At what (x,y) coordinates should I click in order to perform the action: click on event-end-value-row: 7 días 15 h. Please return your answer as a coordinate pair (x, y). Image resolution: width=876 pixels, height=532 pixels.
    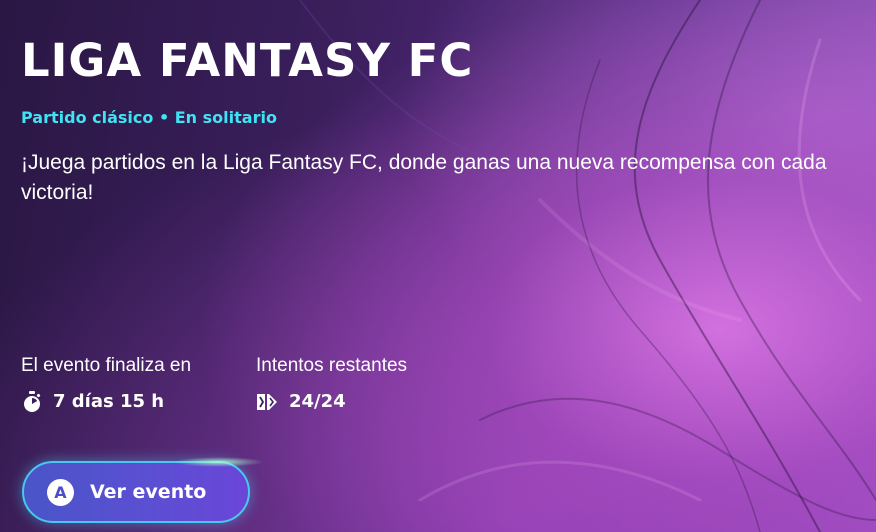
    Looking at the image, I should click on (106, 402).